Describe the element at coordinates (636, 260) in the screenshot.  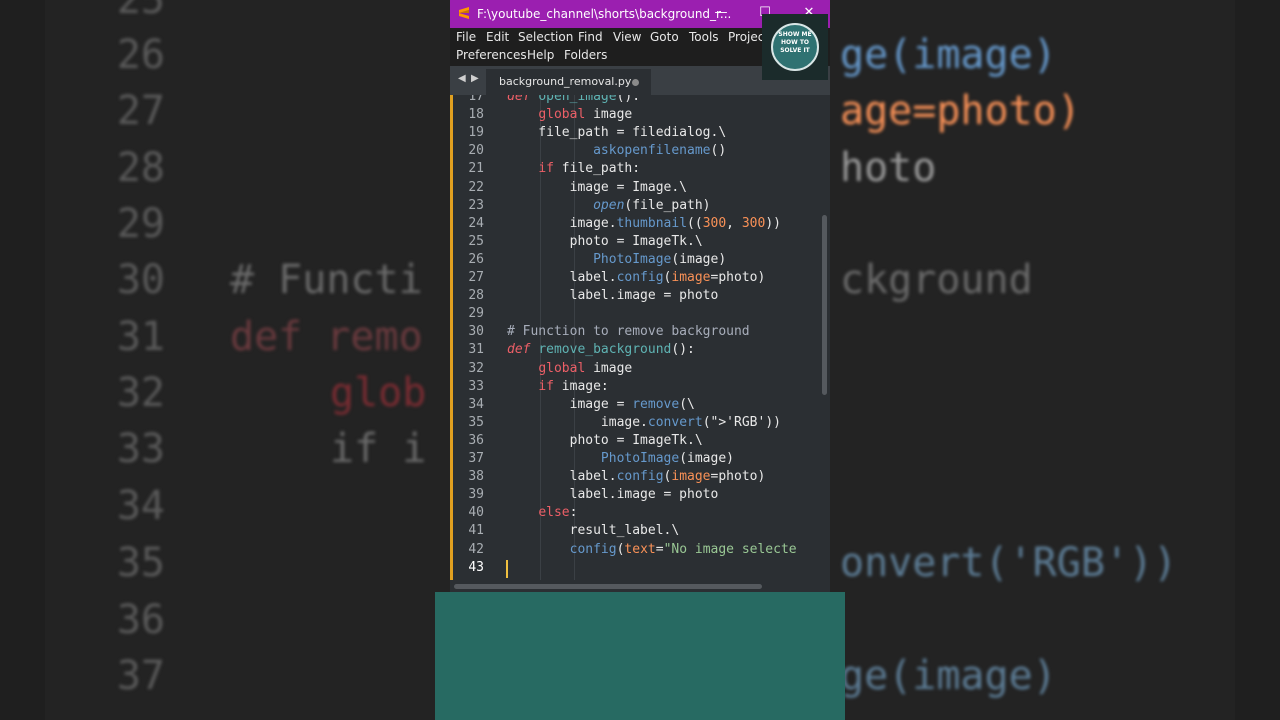
I see `code-line: 26 PhotoImage(image)` at that location.